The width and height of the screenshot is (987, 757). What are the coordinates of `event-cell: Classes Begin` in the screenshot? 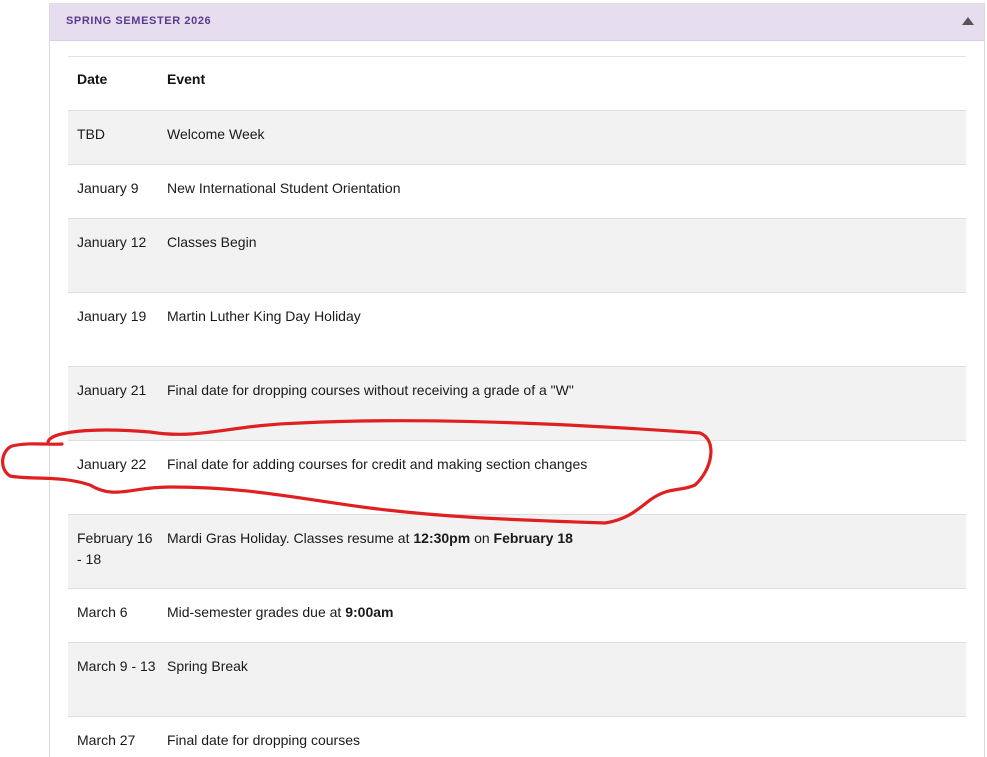 It's located at (212, 242).